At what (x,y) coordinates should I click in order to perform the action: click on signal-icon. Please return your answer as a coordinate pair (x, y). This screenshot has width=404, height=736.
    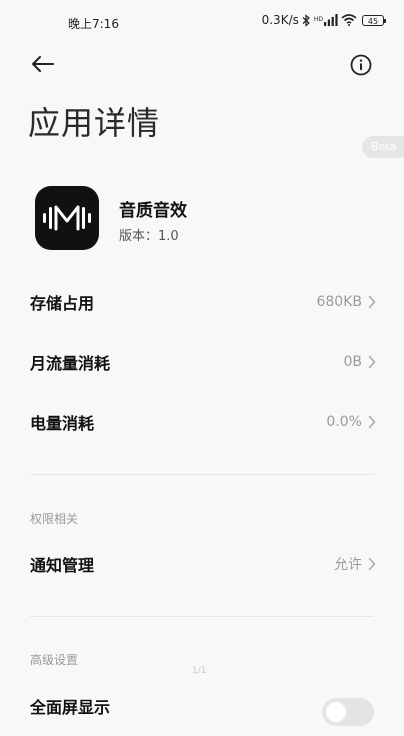
    Looking at the image, I should click on (331, 20).